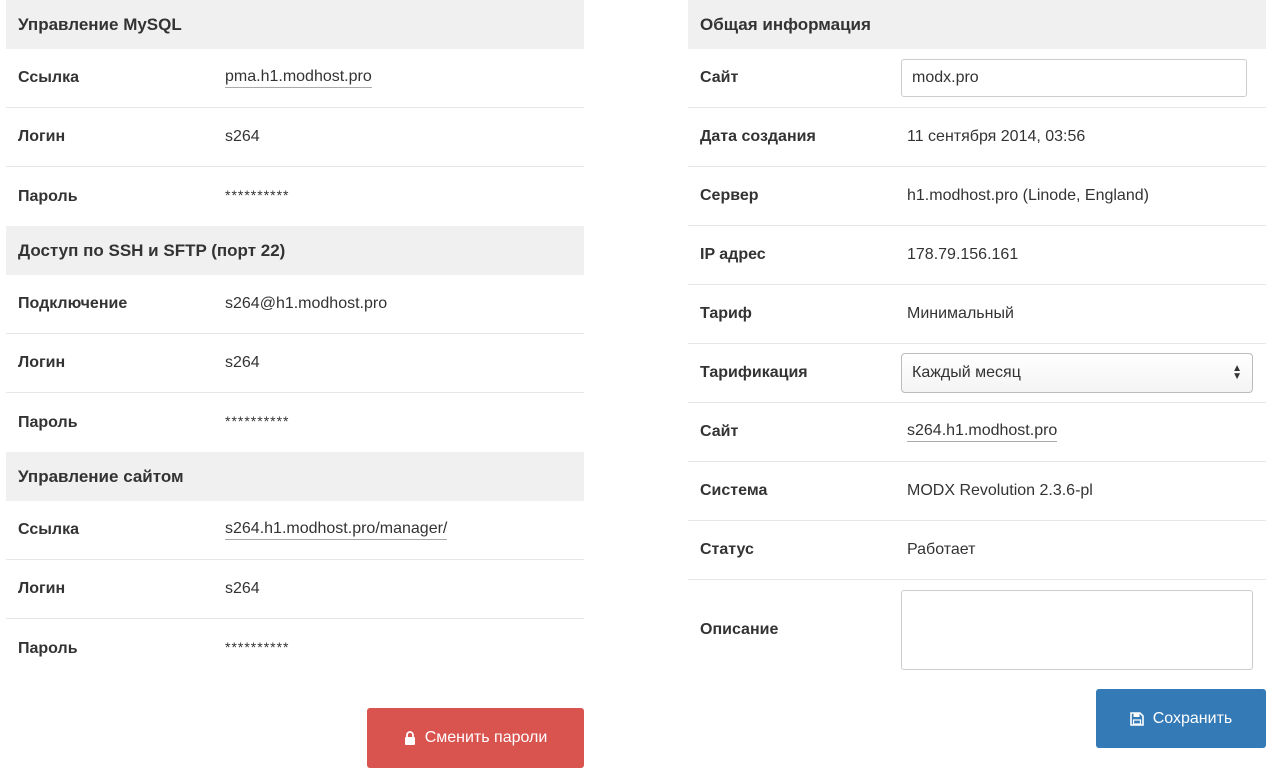 This screenshot has height=768, width=1274. Describe the element at coordinates (1074, 78) in the screenshot. I see `site-input` at that location.